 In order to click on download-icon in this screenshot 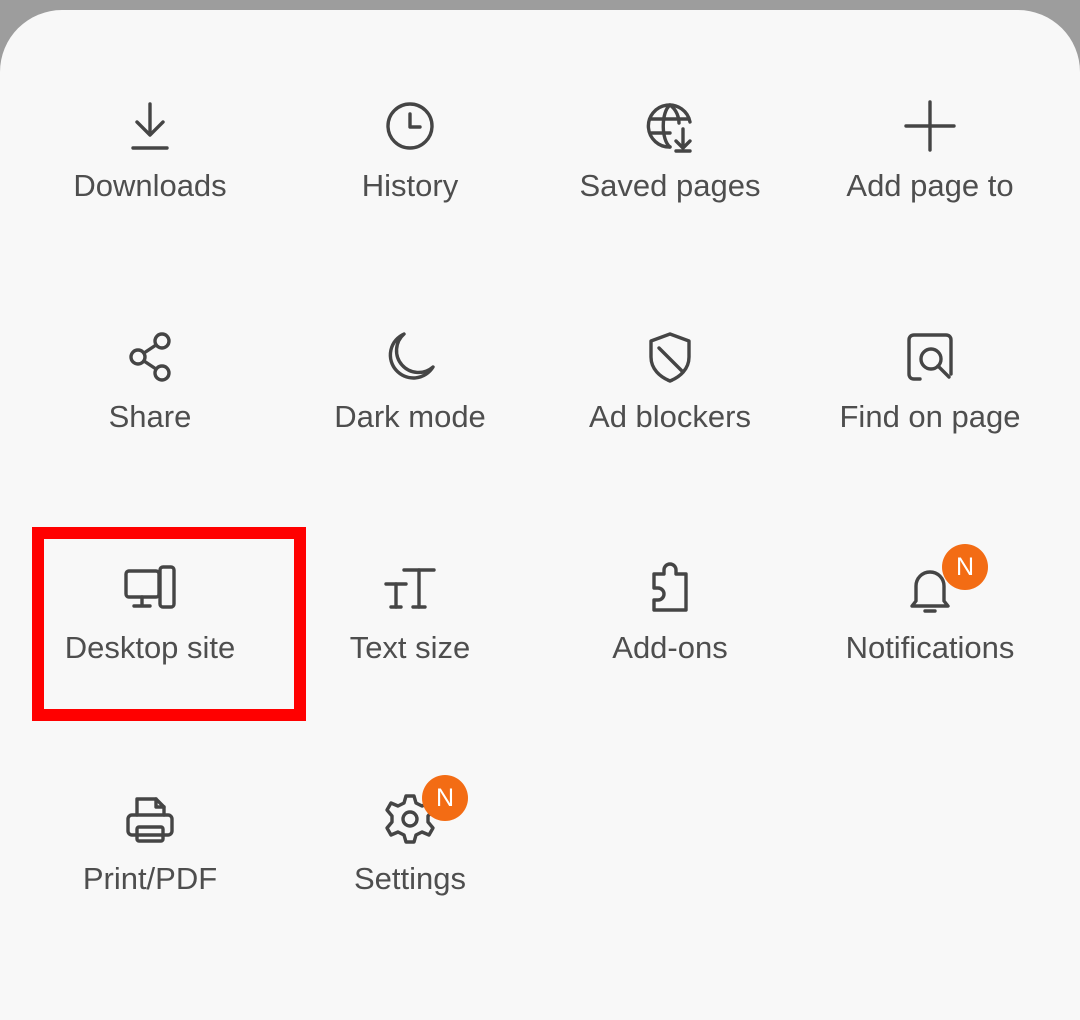, I will do `click(150, 126)`.